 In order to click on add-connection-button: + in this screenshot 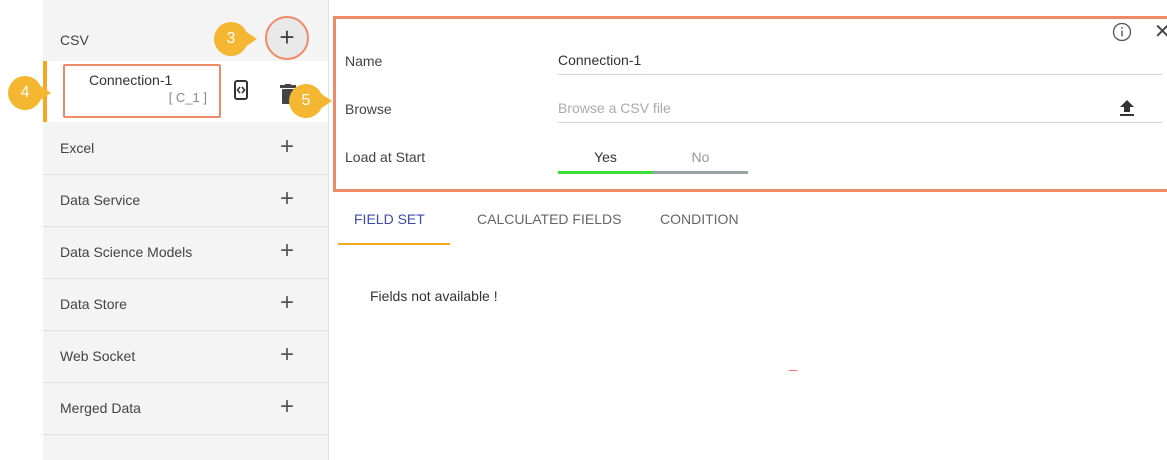, I will do `click(287, 38)`.